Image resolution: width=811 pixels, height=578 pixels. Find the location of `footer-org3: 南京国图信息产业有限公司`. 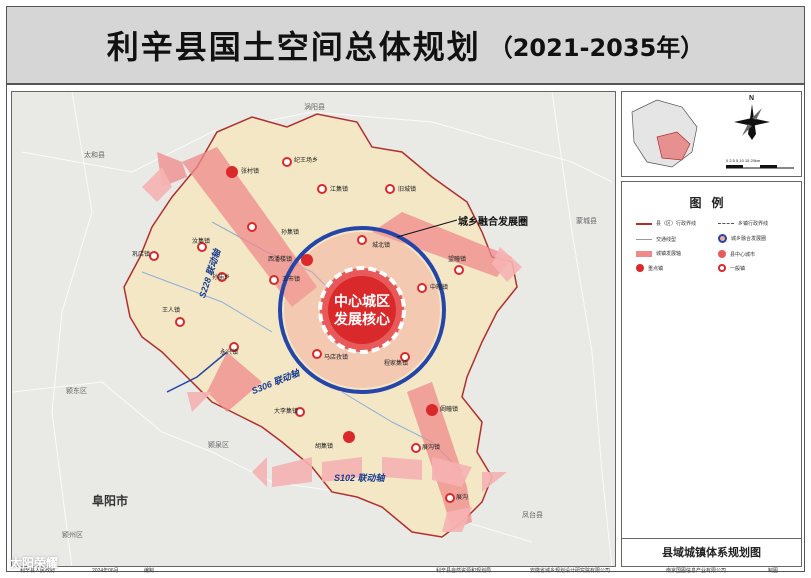

footer-org3: 南京国图信息产业有限公司 is located at coordinates (696, 571).